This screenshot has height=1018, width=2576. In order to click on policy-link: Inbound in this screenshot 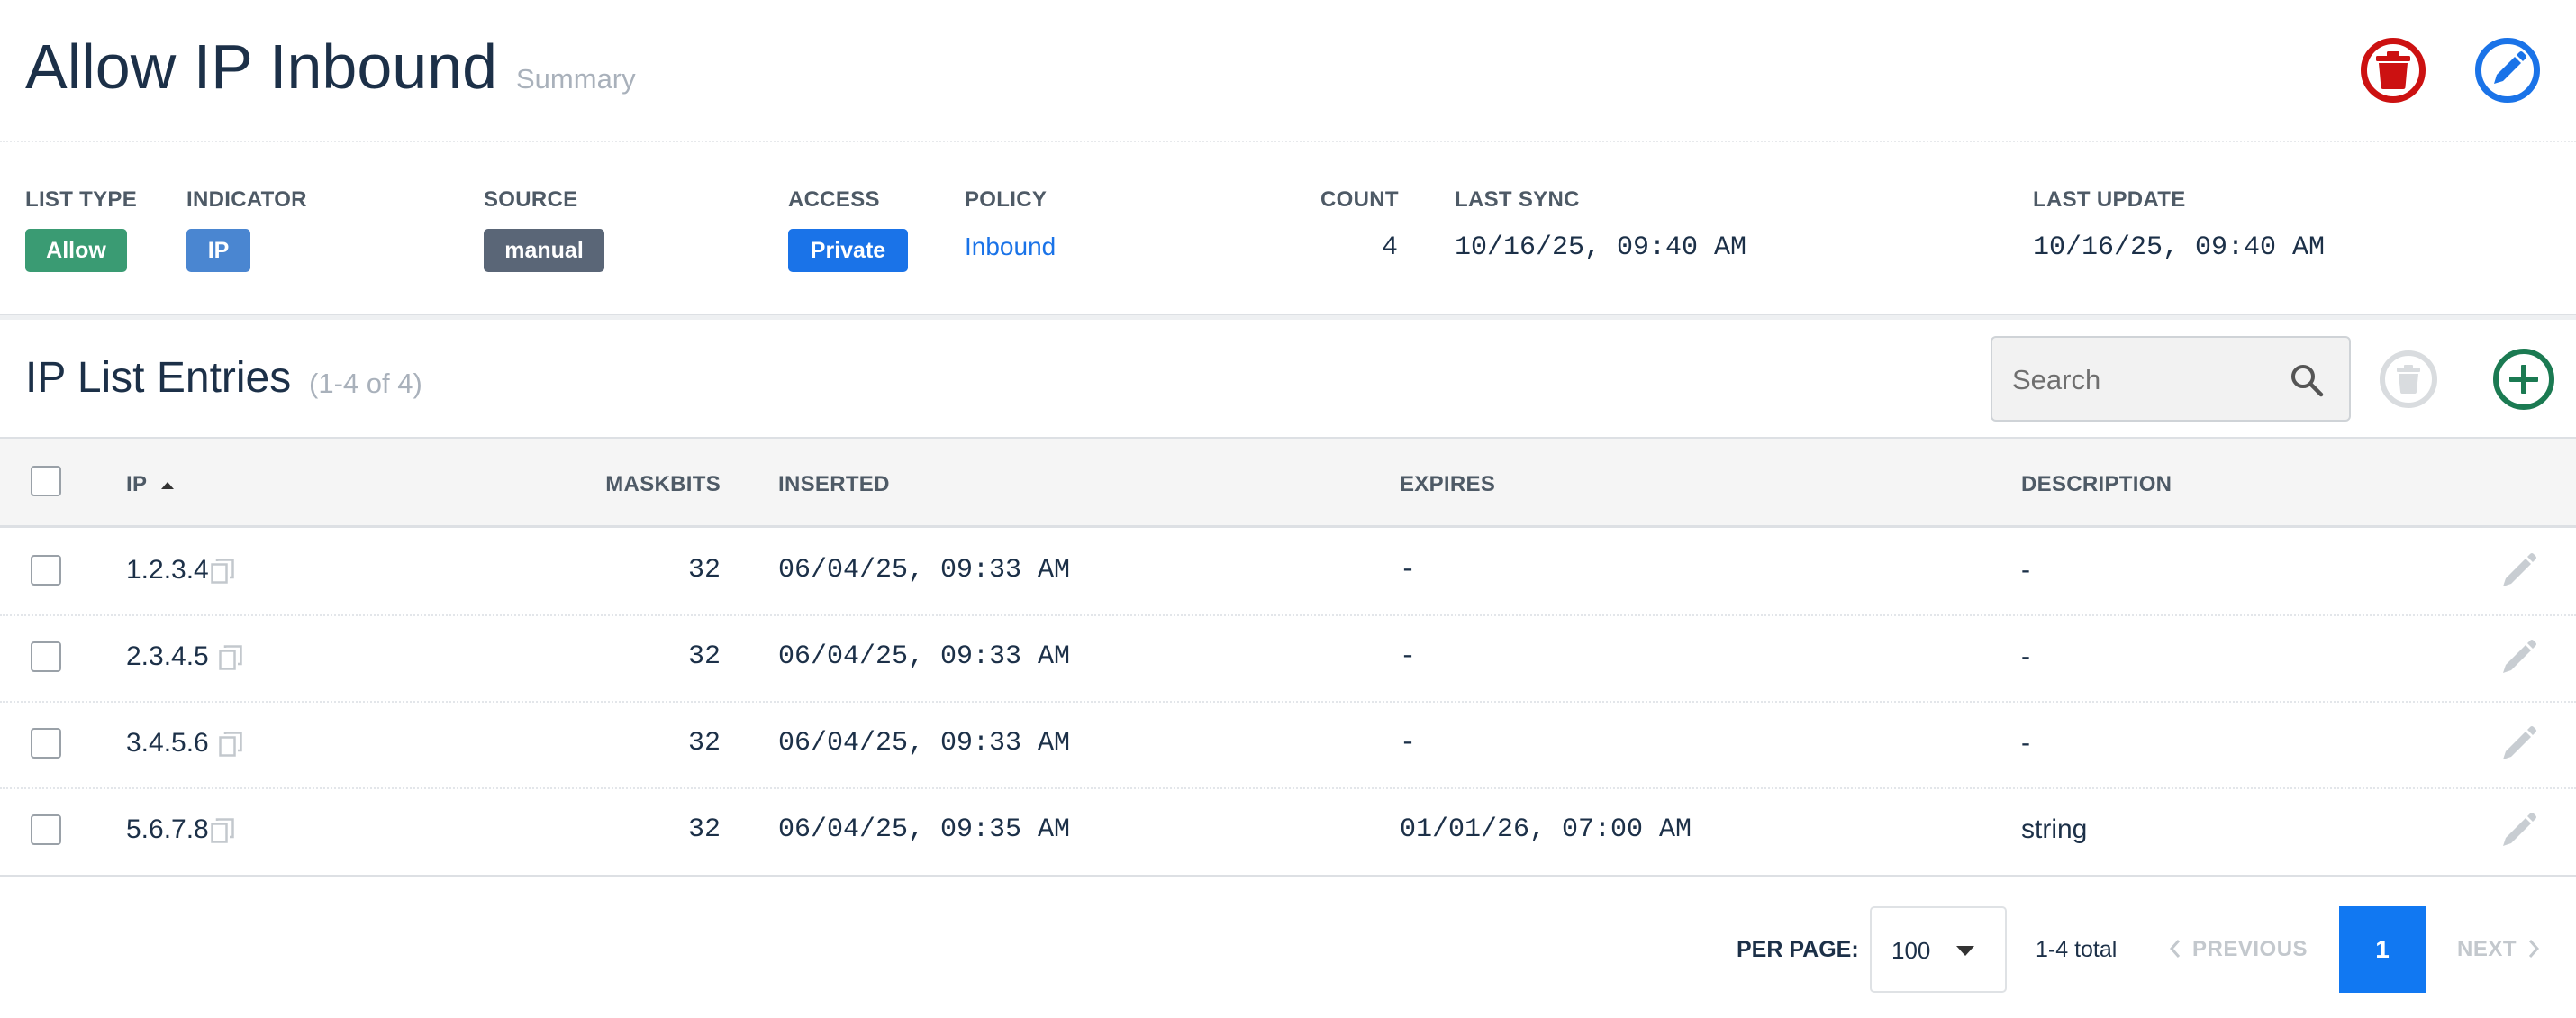, I will do `click(1010, 246)`.